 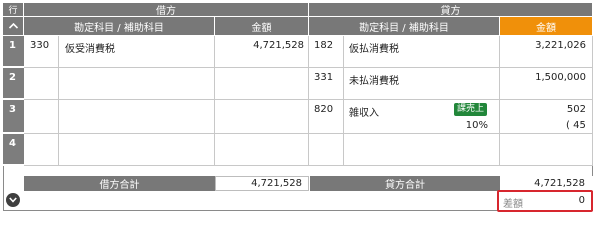 I want to click on chevron-up-icon, so click(x=13, y=26).